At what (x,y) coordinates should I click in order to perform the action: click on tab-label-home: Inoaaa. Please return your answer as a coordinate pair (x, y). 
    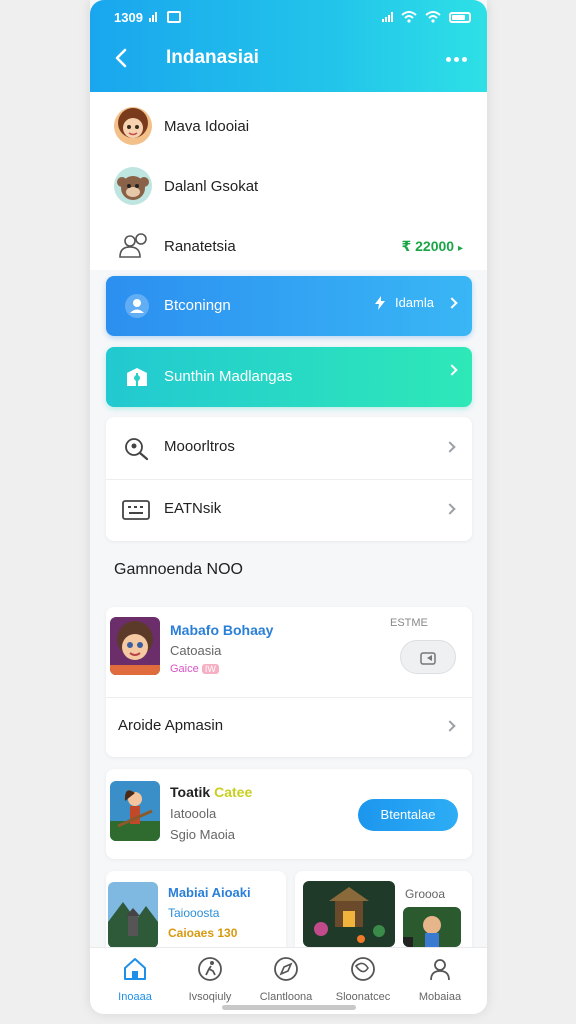
    Looking at the image, I should click on (135, 997).